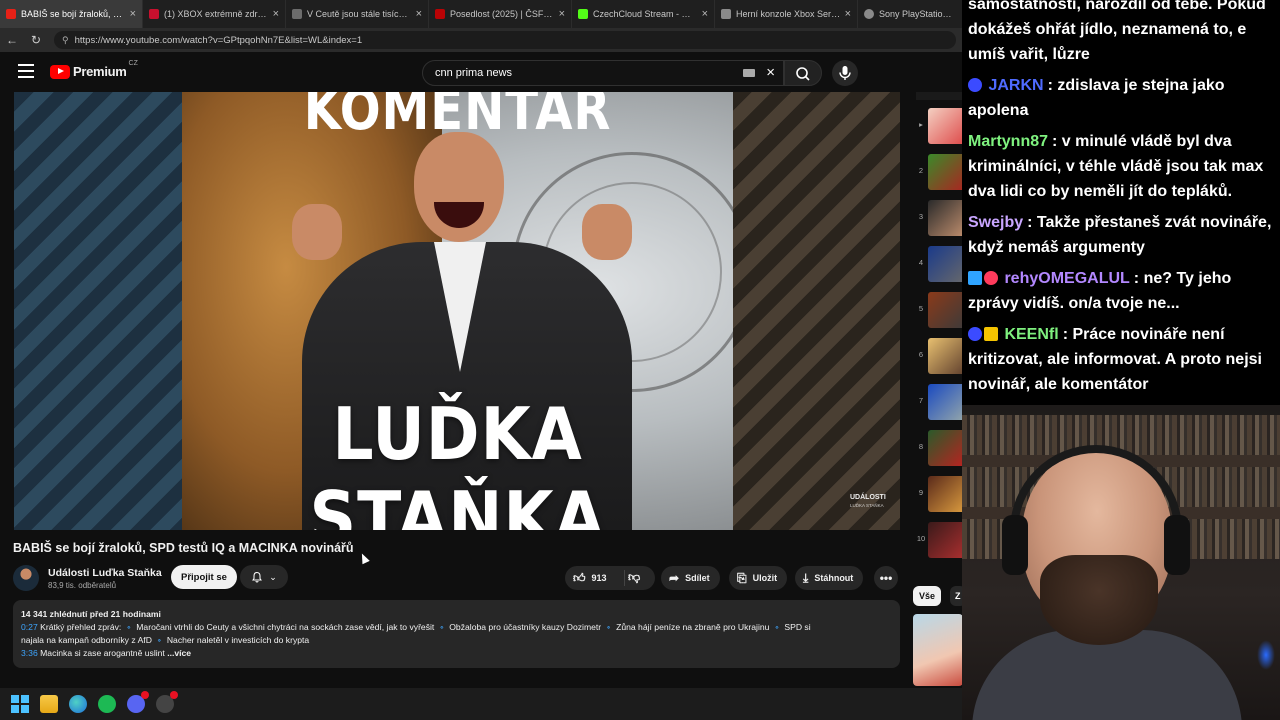  I want to click on youtube-favicon-icon, so click(11, 14).